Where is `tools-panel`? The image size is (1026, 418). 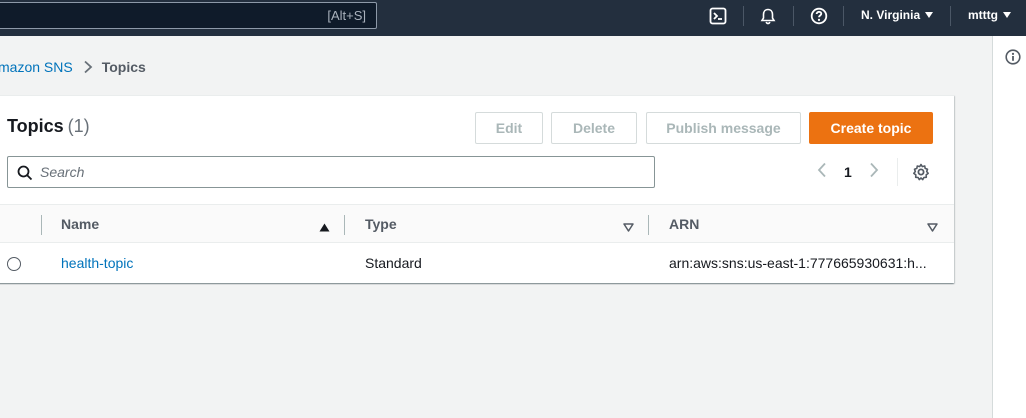
tools-panel is located at coordinates (1009, 227).